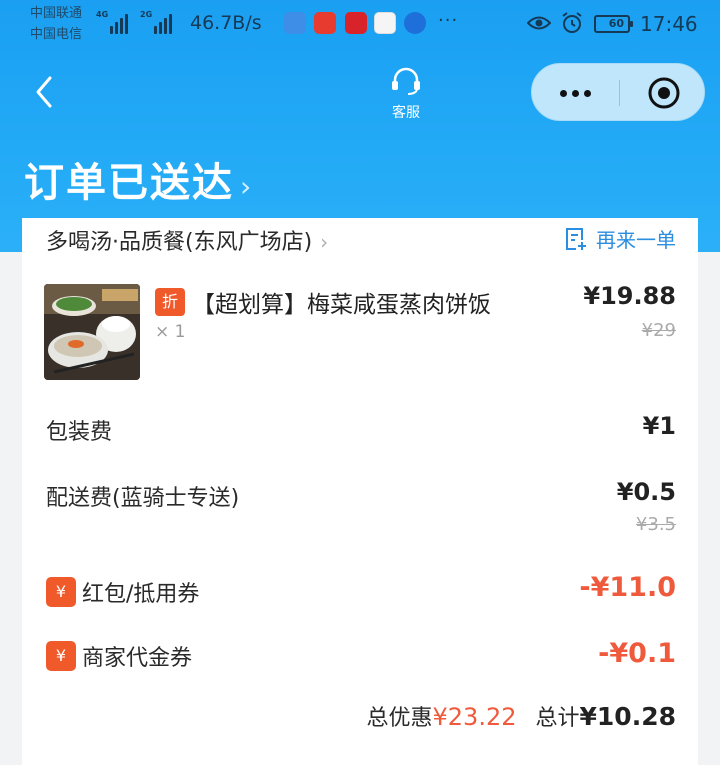 This screenshot has height=765, width=720. Describe the element at coordinates (629, 296) in the screenshot. I see `item-price: ¥19.88` at that location.